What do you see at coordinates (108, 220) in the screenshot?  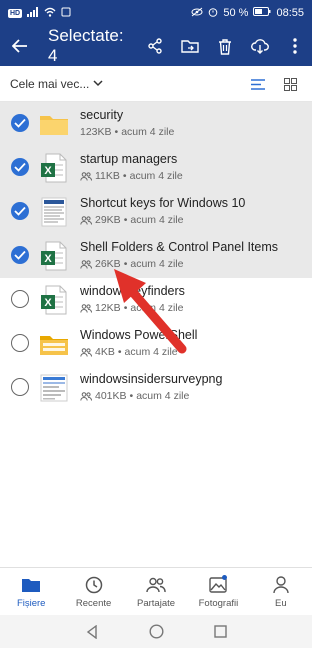 I see `file-size: 29KB` at bounding box center [108, 220].